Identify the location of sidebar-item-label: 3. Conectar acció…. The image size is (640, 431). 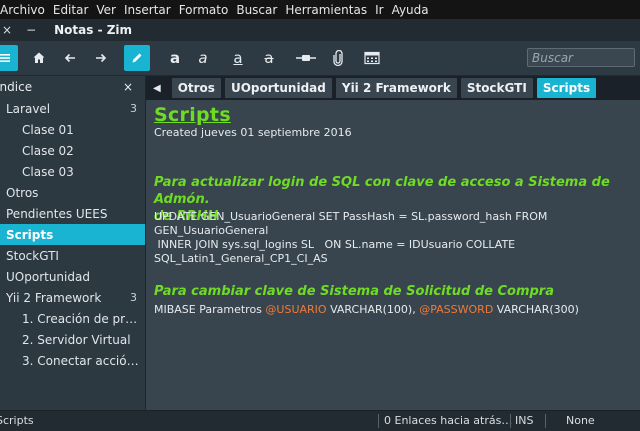
(80, 360).